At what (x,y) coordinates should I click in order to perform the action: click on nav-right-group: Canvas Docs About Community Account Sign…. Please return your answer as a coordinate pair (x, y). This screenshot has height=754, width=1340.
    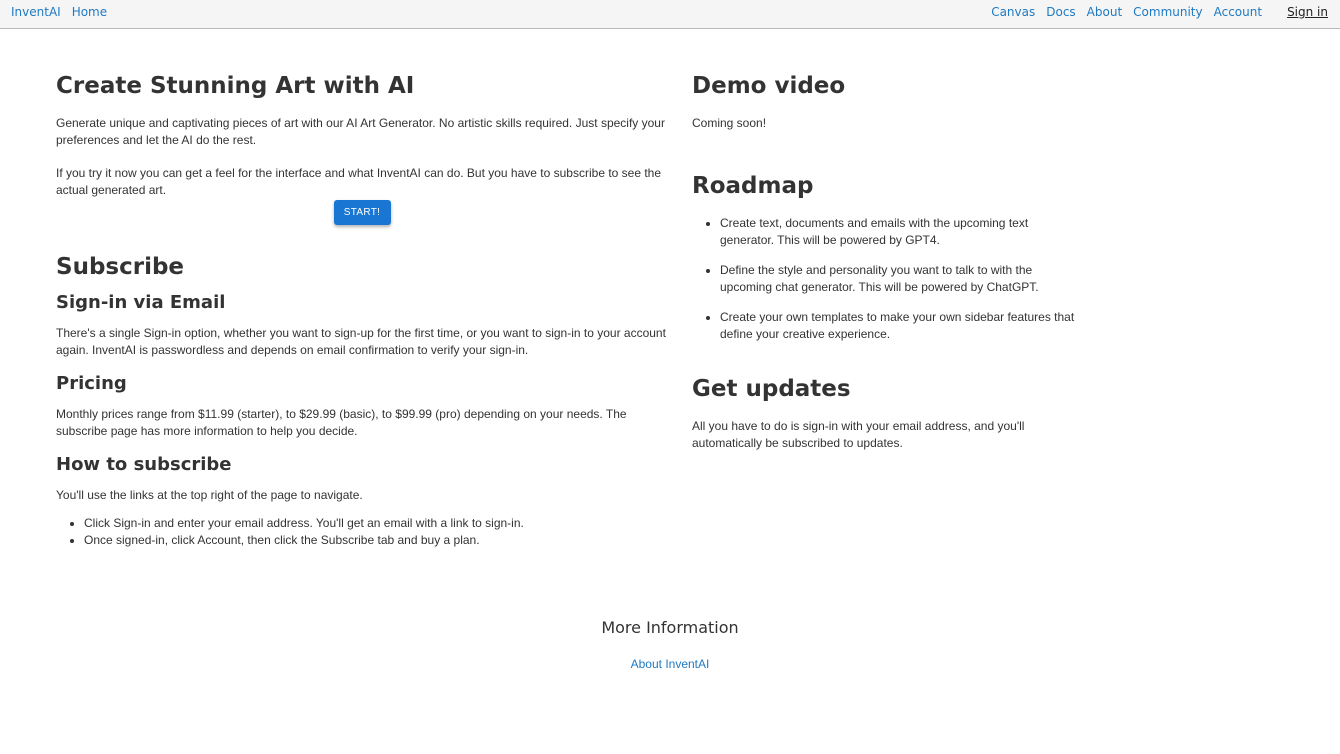
    Looking at the image, I should click on (1159, 12).